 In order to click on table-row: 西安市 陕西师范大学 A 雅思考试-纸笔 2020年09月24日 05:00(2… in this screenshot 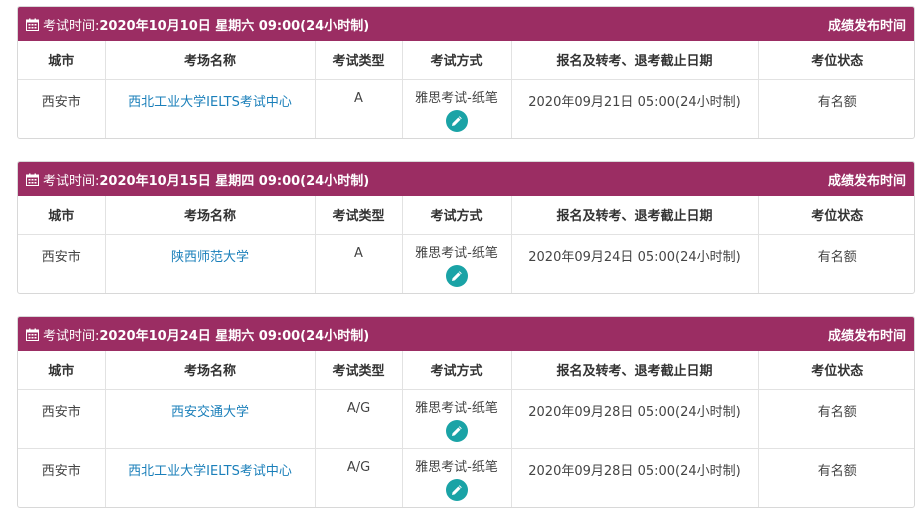, I will do `click(466, 263)`.